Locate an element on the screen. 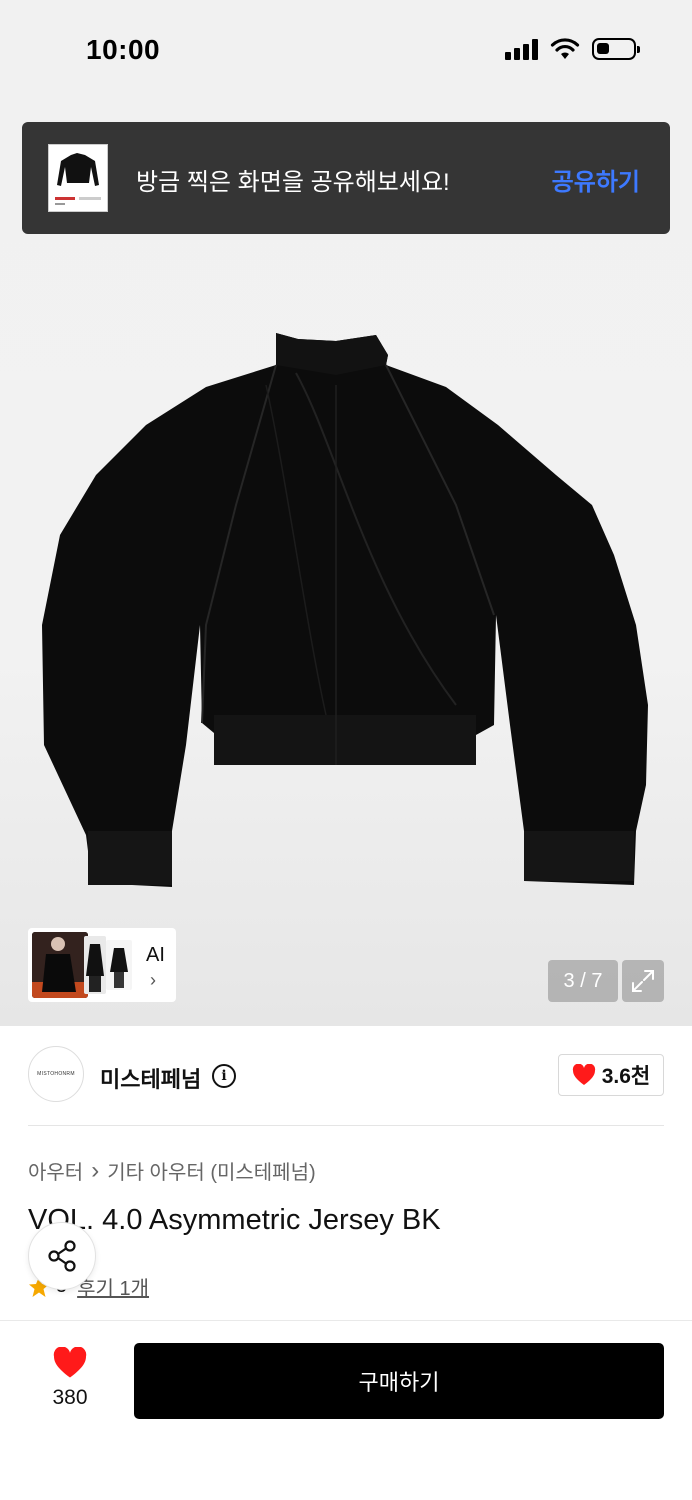  breadcrumb: 아우터 › 기타 아우터 (미스테페넘) is located at coordinates (172, 1170).